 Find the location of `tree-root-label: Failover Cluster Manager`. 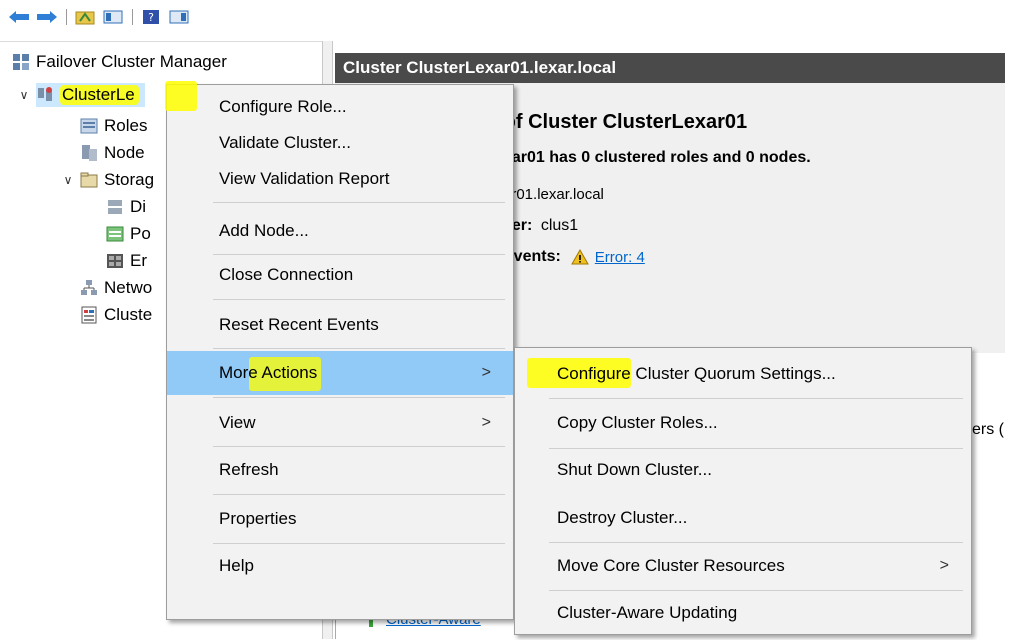

tree-root-label: Failover Cluster Manager is located at coordinates (131, 61).